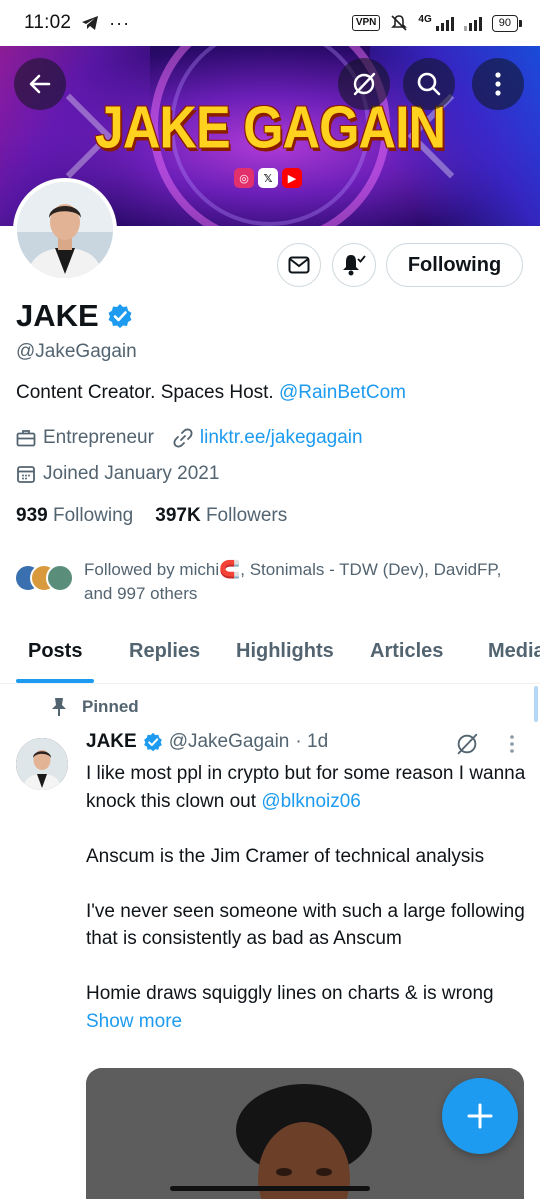 This screenshot has height=1199, width=540. I want to click on following-button: Following, so click(454, 265).